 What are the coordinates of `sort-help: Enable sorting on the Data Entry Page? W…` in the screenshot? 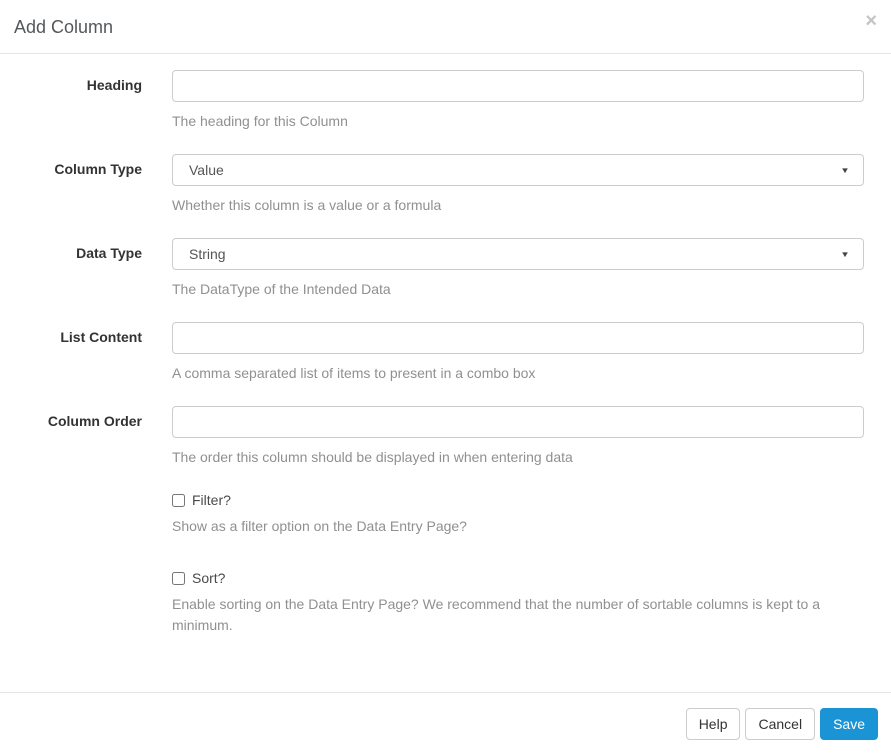 It's located at (496, 614).